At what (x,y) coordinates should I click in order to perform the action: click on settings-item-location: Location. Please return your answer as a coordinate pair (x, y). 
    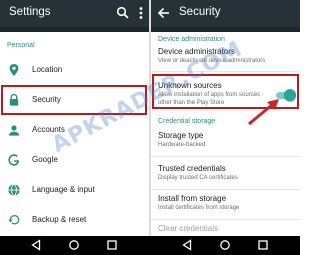
    Looking at the image, I should click on (74, 70).